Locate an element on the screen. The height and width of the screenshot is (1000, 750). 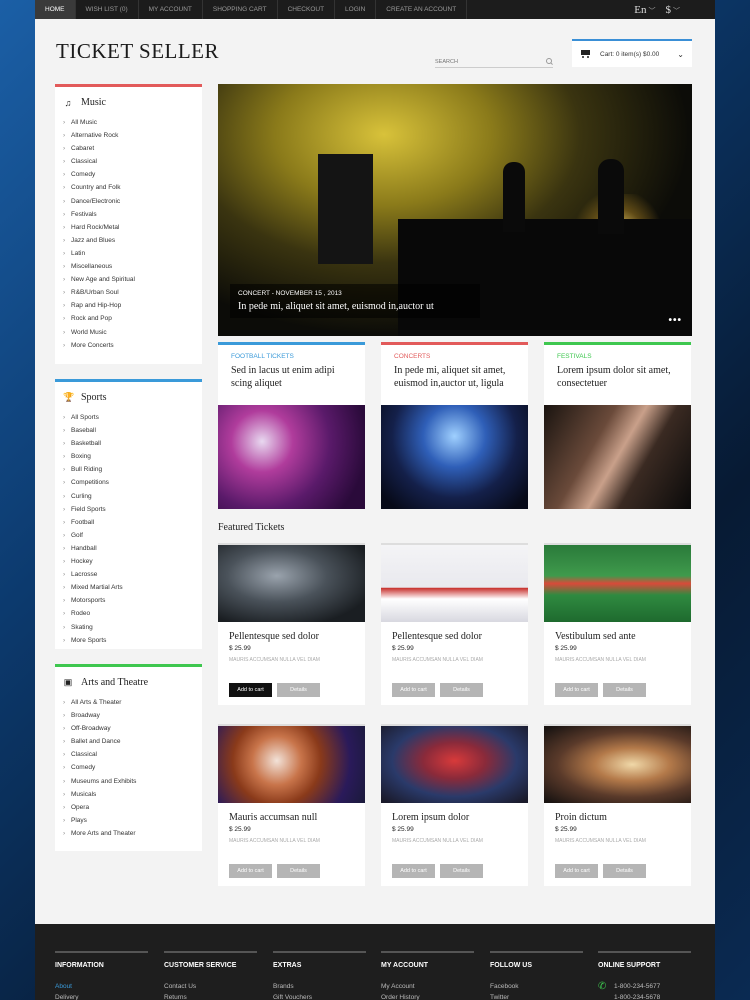
product-name: Mauris accumsan null is located at coordinates (297, 817).